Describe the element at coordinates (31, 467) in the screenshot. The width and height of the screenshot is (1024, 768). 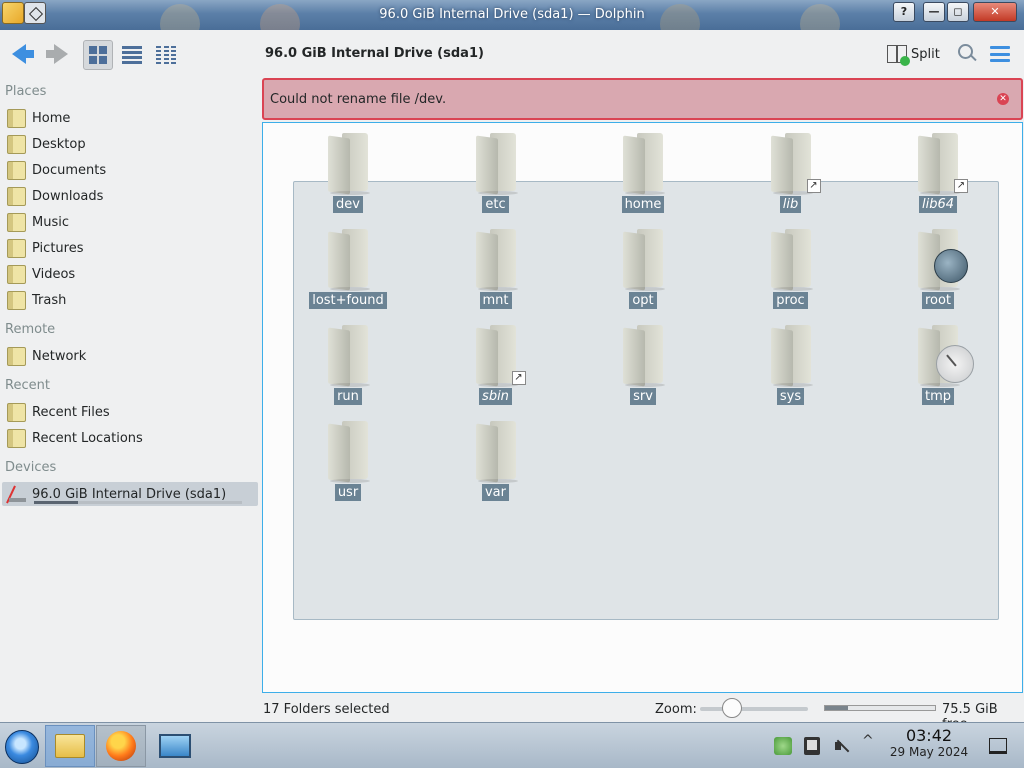
I see `section-devices: Devices` at that location.